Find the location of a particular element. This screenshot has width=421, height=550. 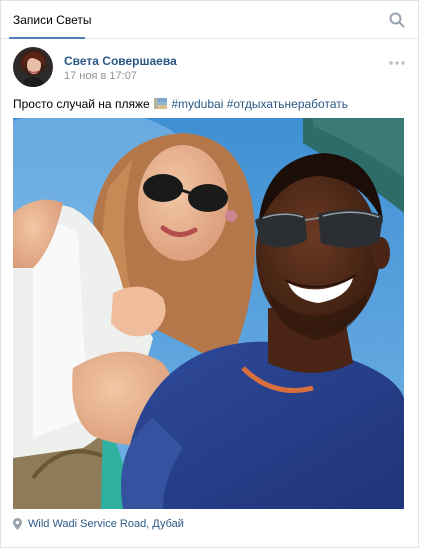

hashtag-link: #mydubai is located at coordinates (197, 104).